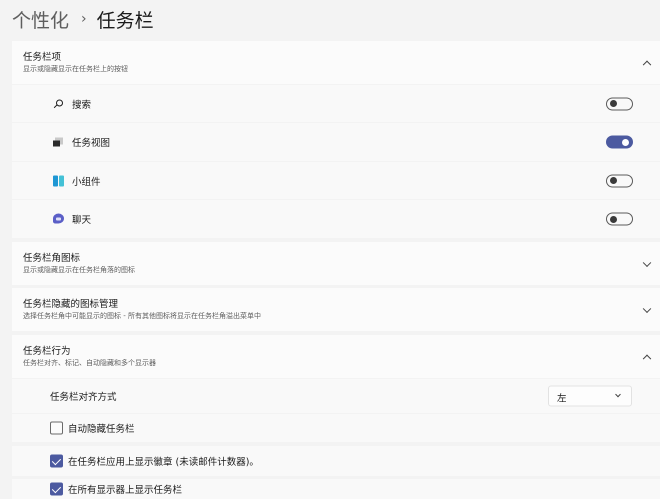 Image resolution: width=660 pixels, height=499 pixels. Describe the element at coordinates (336, 428) in the screenshot. I see `auto-hide-row: 自动隐藏任务栏` at that location.